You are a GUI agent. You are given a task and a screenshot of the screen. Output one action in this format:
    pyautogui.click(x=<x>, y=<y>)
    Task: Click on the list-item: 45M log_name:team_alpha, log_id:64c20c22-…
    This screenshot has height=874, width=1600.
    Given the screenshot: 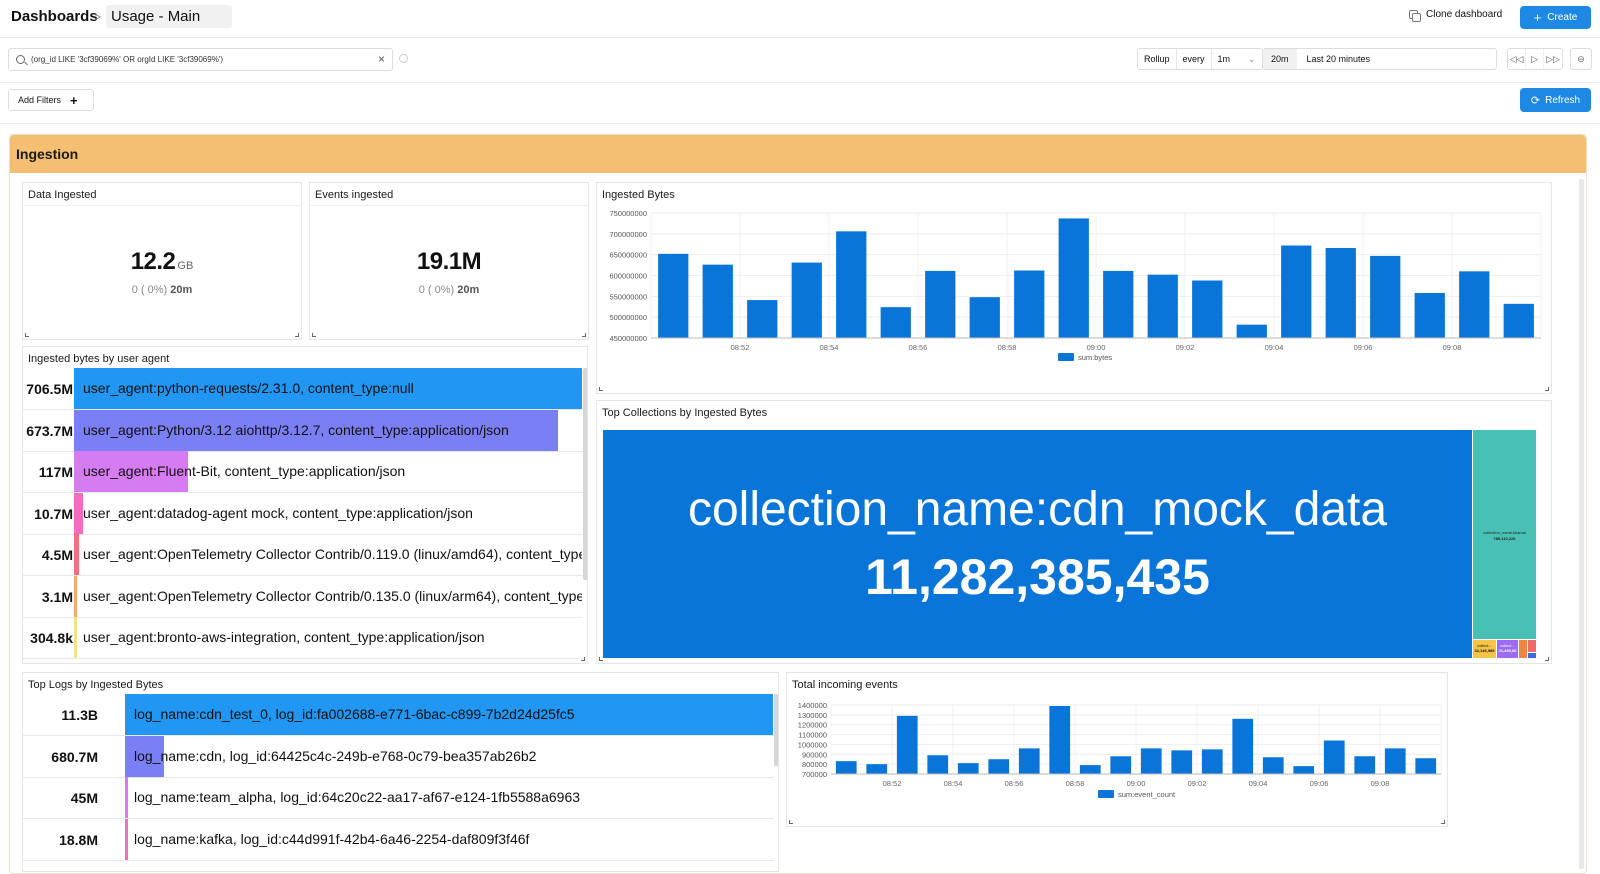 What is the action you would take?
    pyautogui.click(x=398, y=798)
    